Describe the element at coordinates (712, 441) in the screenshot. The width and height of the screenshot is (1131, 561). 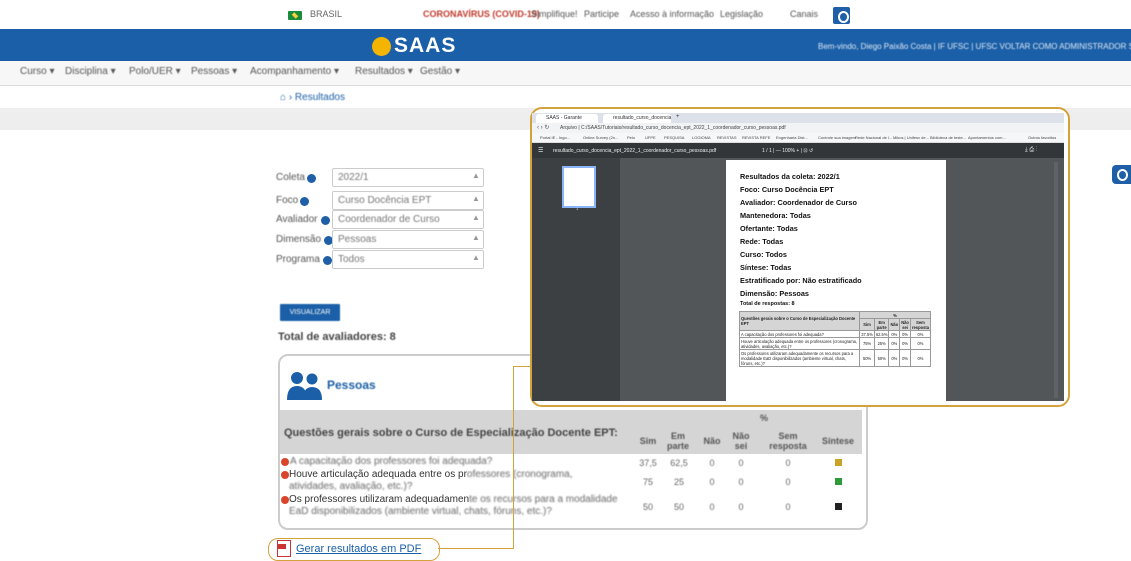
I see `col-nao: Não` at that location.